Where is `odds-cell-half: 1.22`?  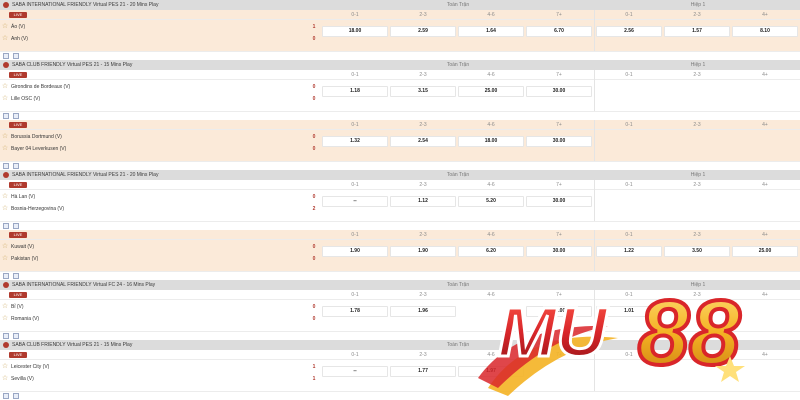 odds-cell-half: 1.22 is located at coordinates (629, 251).